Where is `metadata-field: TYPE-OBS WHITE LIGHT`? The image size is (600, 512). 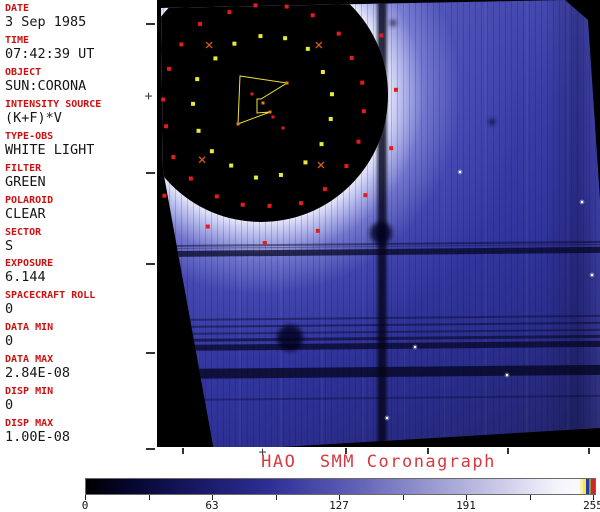 metadata-field: TYPE-OBS WHITE LIGHT is located at coordinates (49, 144).